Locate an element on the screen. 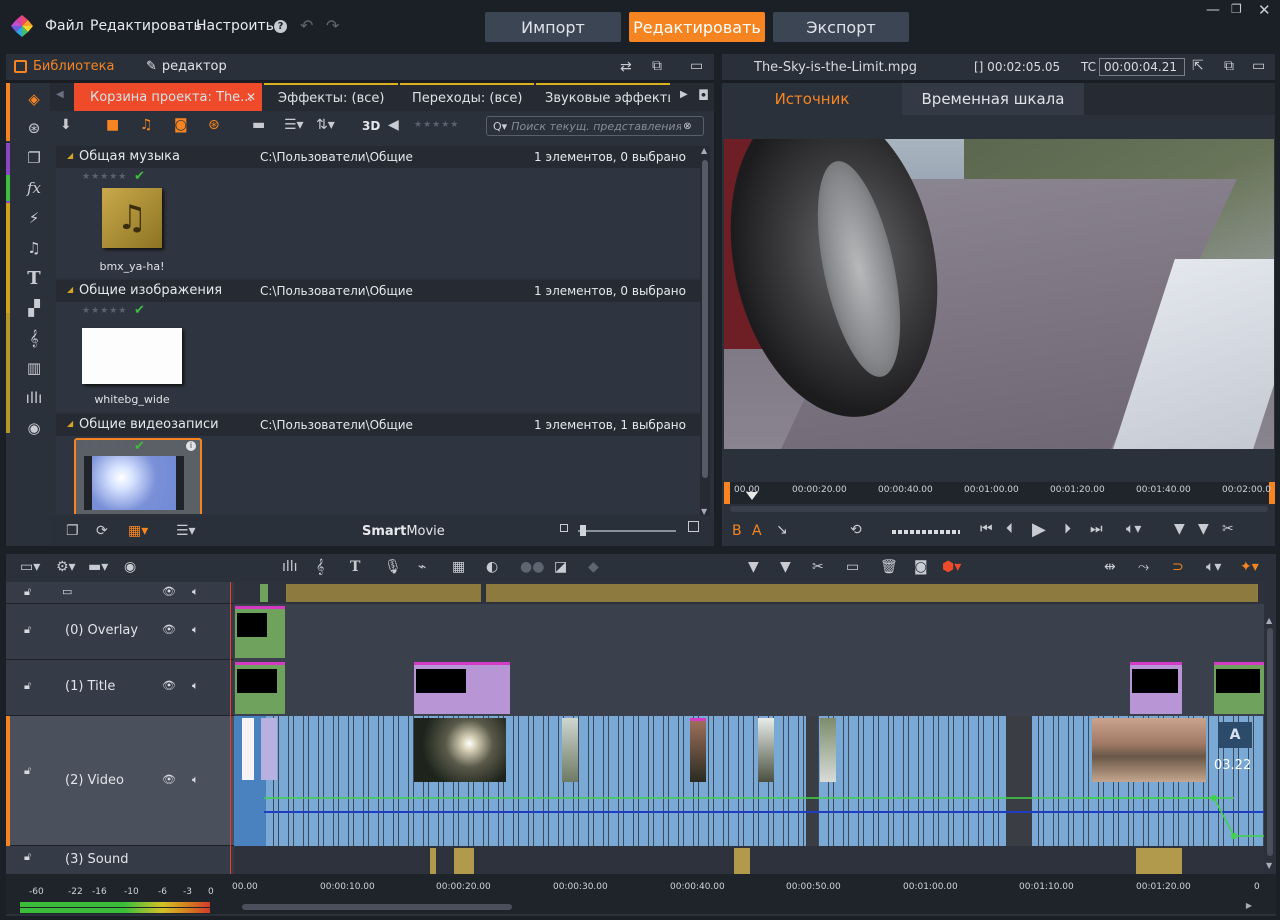 This screenshot has height=920, width=1280. razor-icon: ✂ is located at coordinates (818, 567).